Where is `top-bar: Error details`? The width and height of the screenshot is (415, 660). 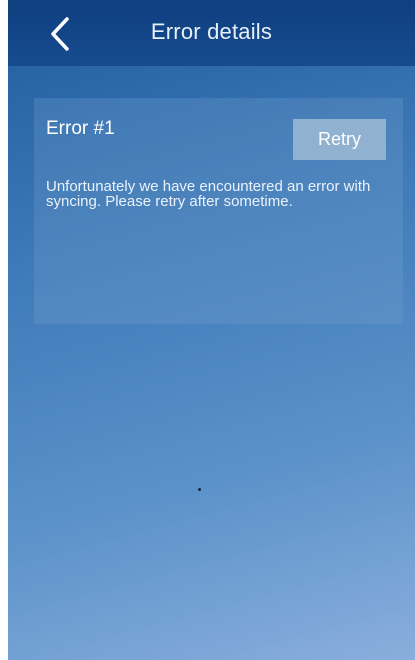
top-bar: Error details is located at coordinates (211, 33).